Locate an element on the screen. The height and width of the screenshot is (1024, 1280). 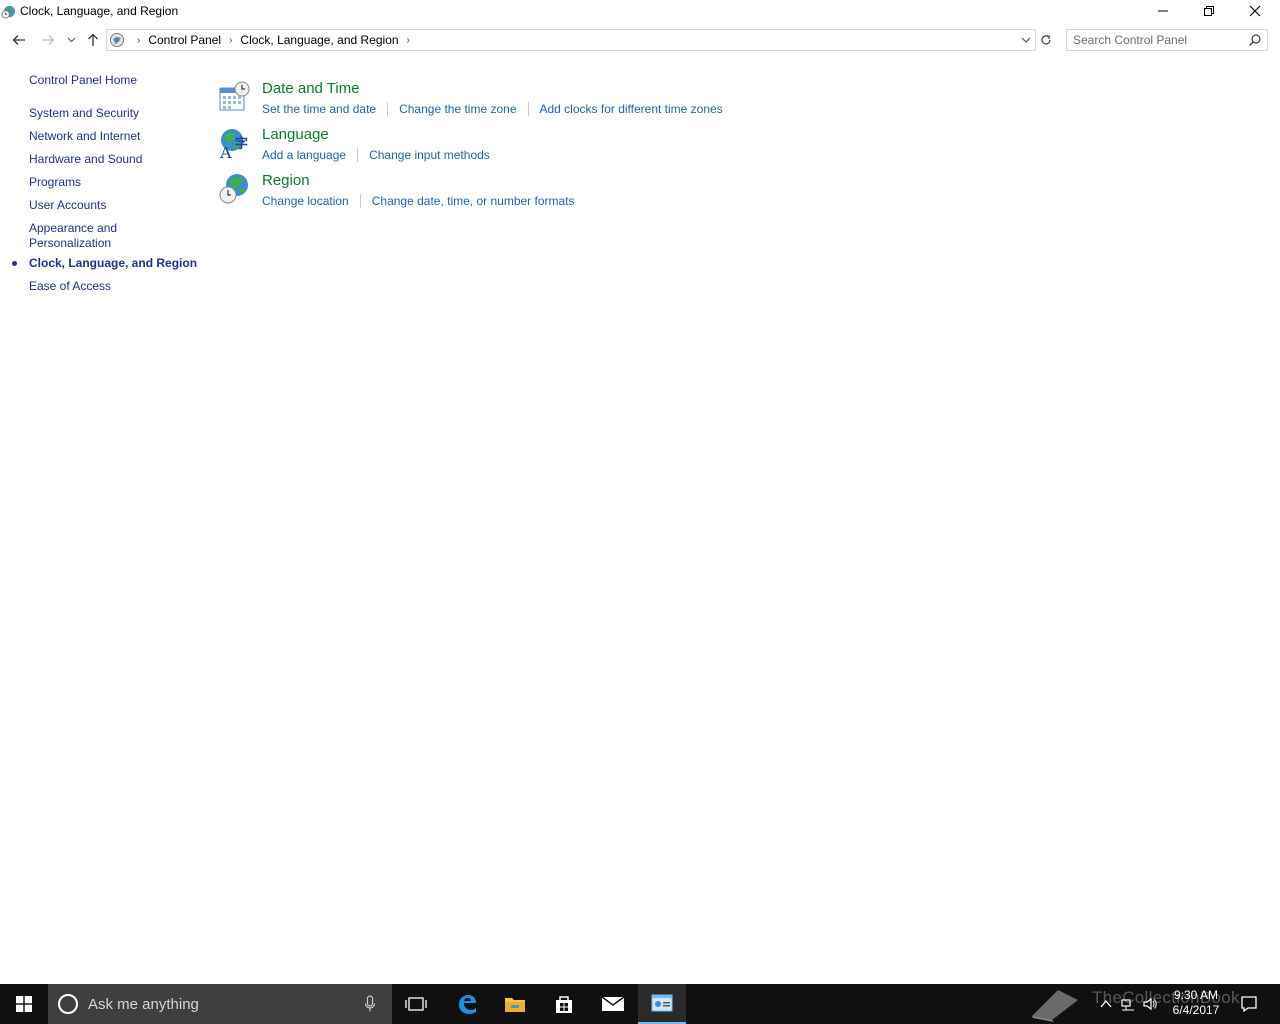
refresh-icon is located at coordinates (1046, 39).